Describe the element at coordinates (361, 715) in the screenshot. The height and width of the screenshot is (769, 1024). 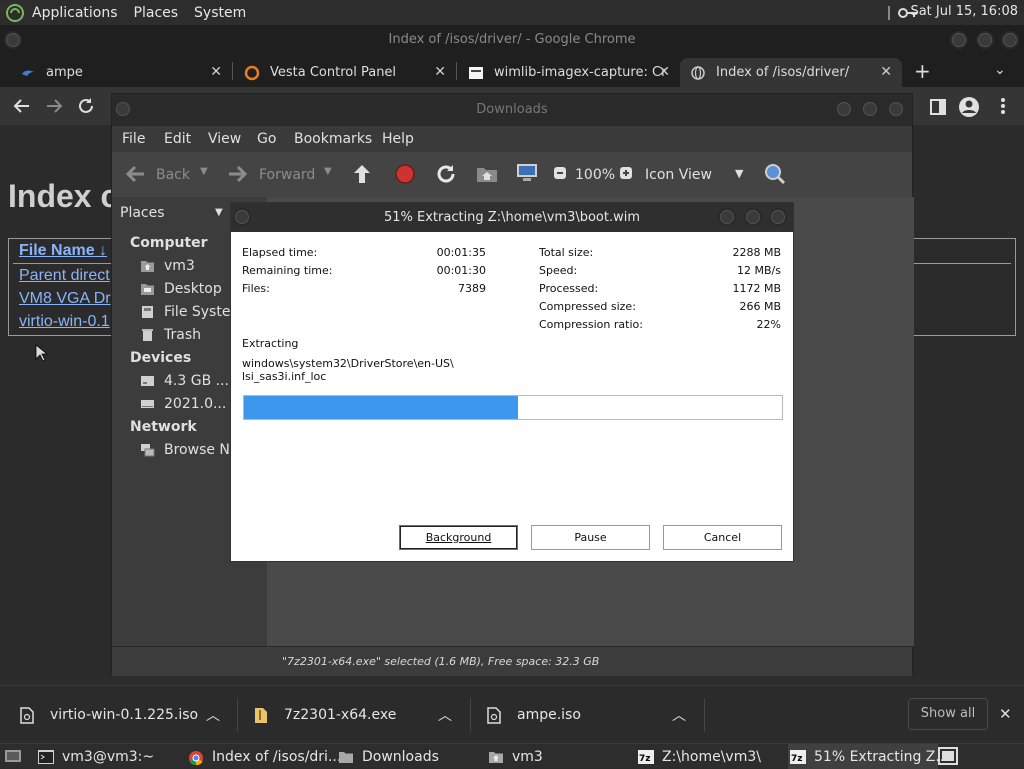
I see `download-item-7zip: 7z2301-x64.exe ︿` at that location.